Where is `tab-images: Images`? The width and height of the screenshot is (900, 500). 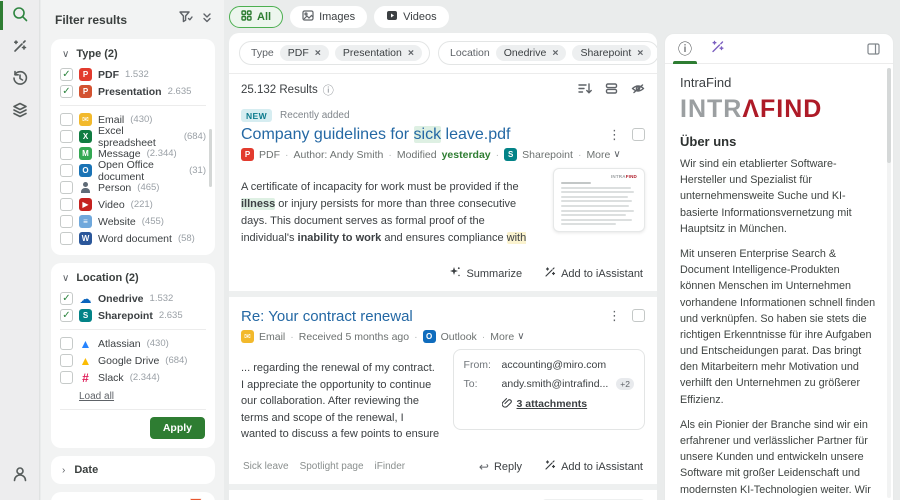
tab-images: Images is located at coordinates (329, 17).